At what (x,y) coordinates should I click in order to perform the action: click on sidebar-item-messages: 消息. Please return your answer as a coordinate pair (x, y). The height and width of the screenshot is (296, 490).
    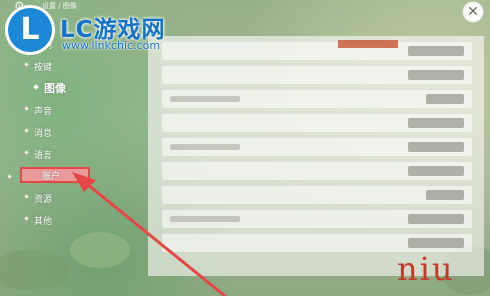
    Looking at the image, I should click on (38, 132).